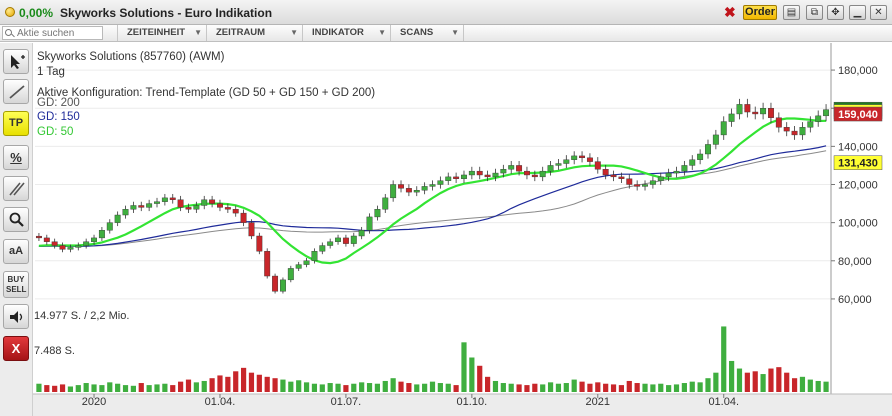 Image resolution: width=892 pixels, height=416 pixels. I want to click on trend-template-tool: TP, so click(16, 123).